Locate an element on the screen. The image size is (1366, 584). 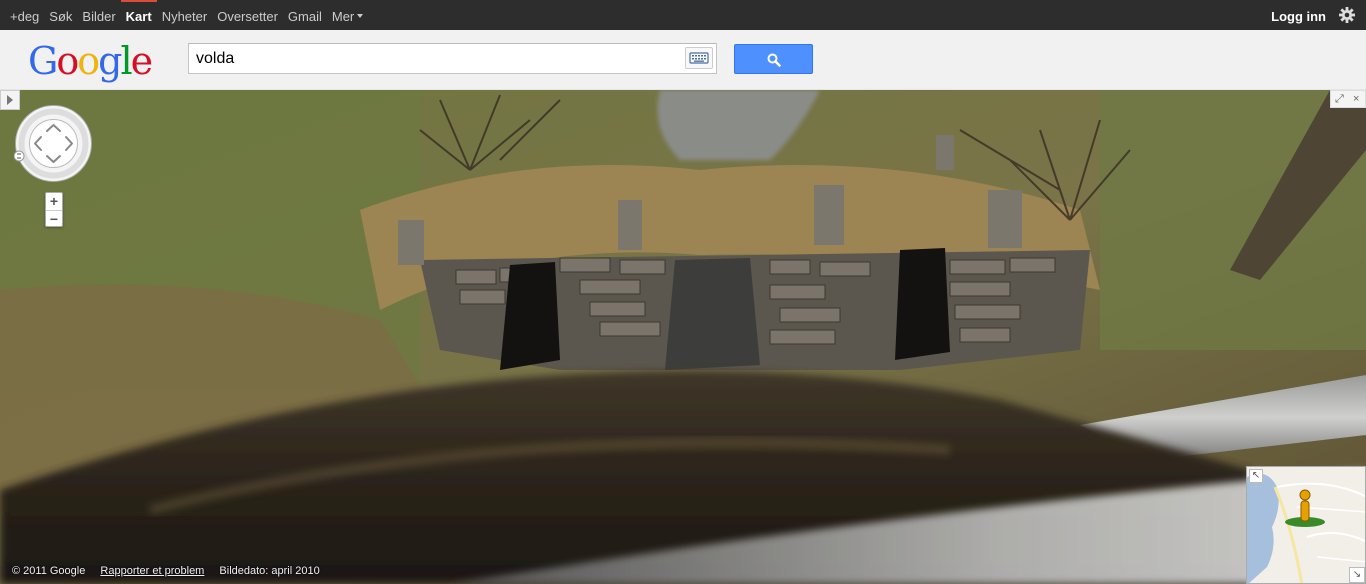
pan-control is located at coordinates (53, 143).